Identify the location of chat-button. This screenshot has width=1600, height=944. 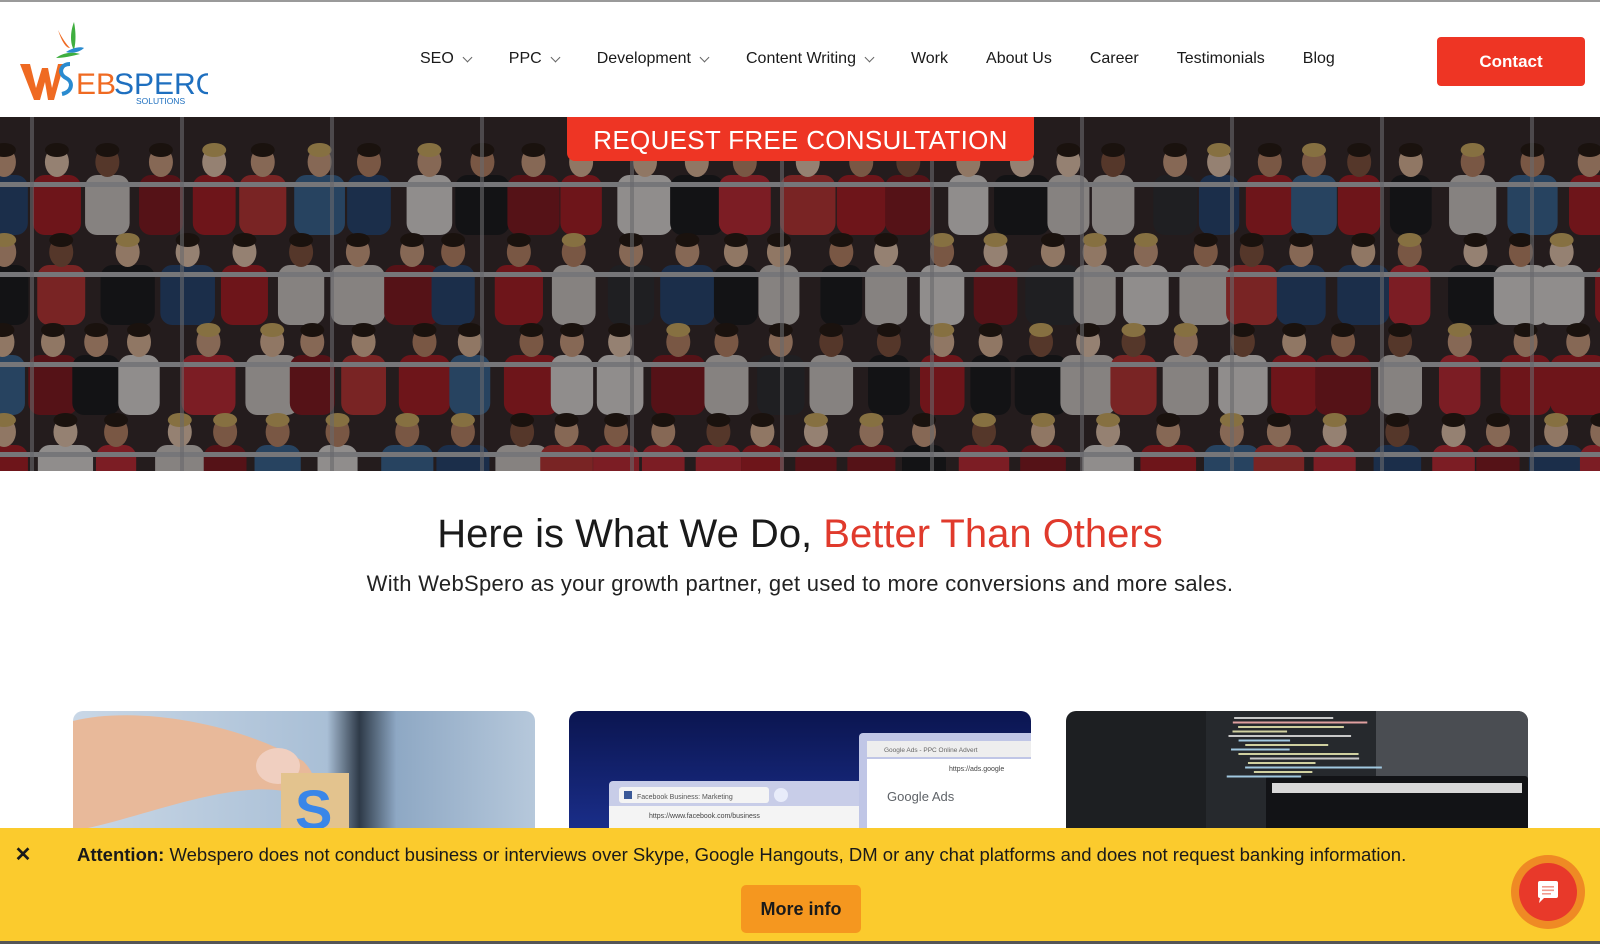
(1548, 892).